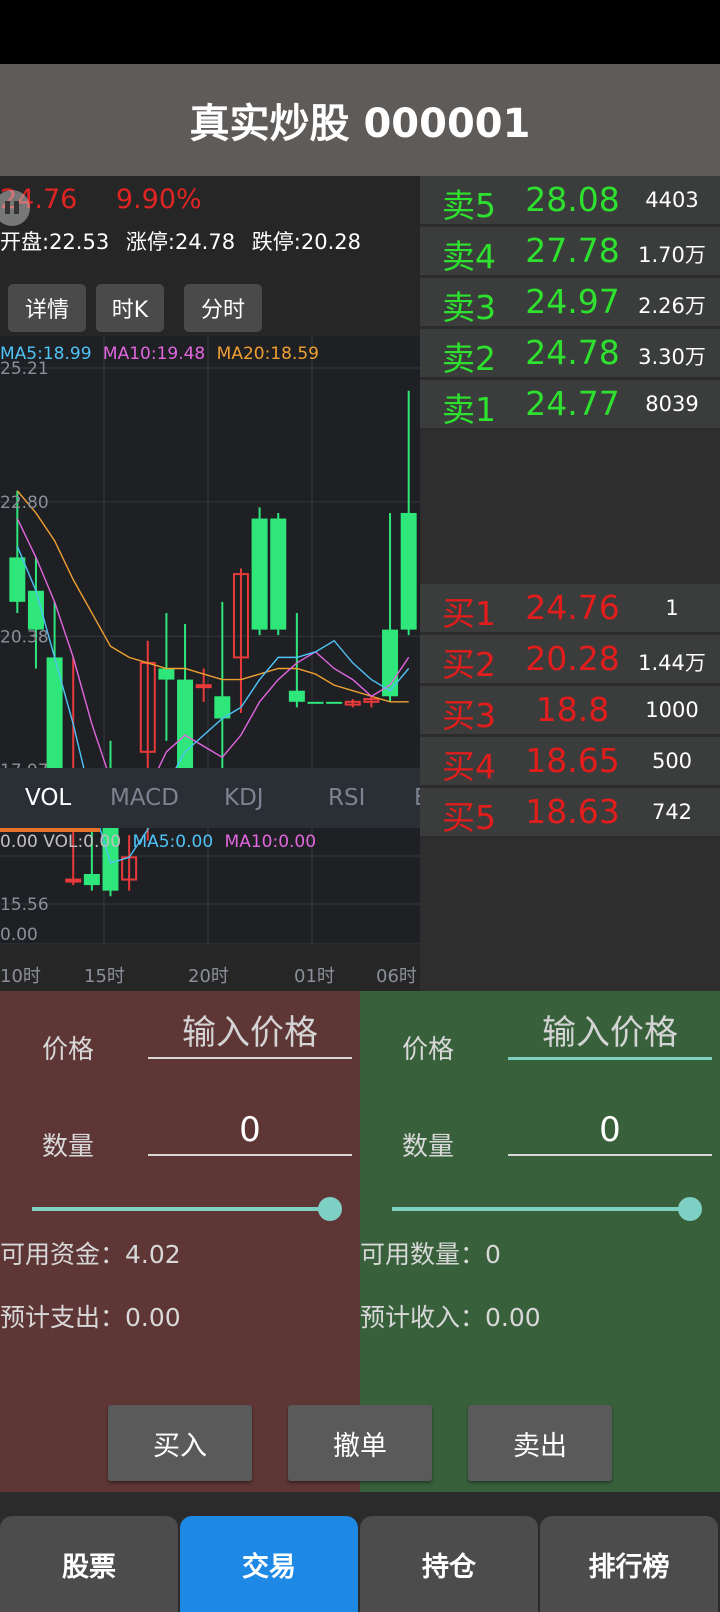 The width and height of the screenshot is (720, 1612). Describe the element at coordinates (469, 256) in the screenshot. I see `order-level-label: 卖4` at that location.